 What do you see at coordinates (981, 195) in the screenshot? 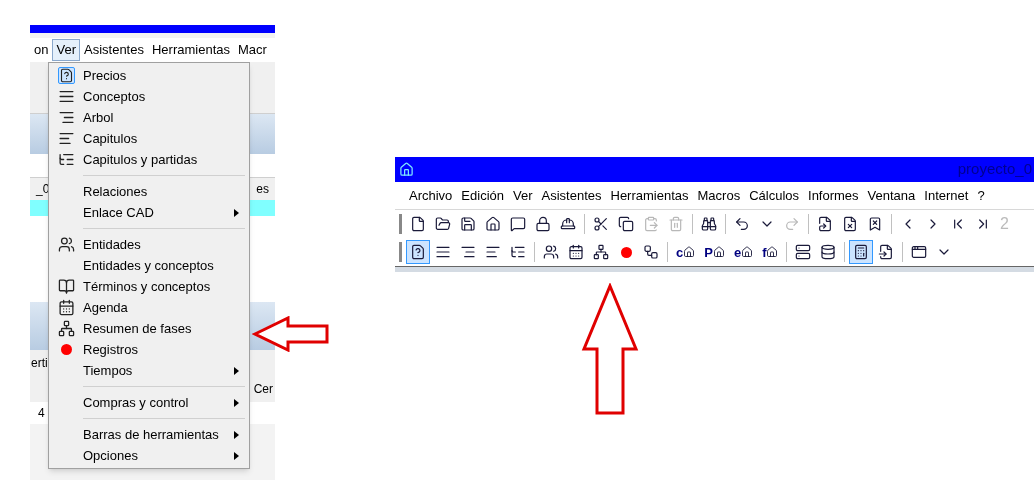
I see `menu-item: ?` at bounding box center [981, 195].